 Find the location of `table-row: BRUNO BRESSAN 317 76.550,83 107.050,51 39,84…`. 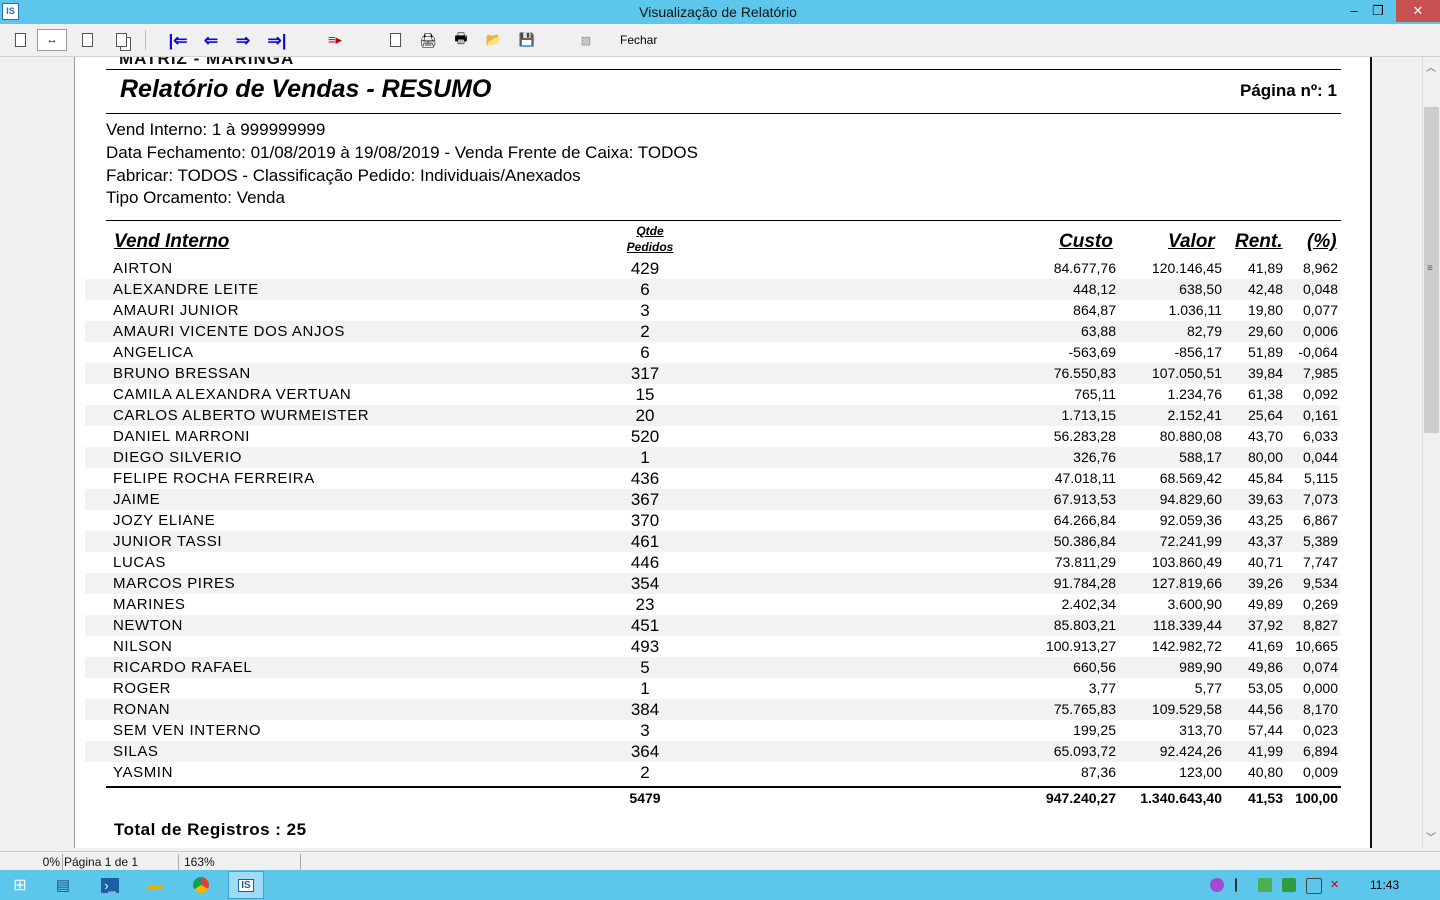

table-row: BRUNO BRESSAN 317 76.550,83 107.050,51 39,84… is located at coordinates (712, 373).